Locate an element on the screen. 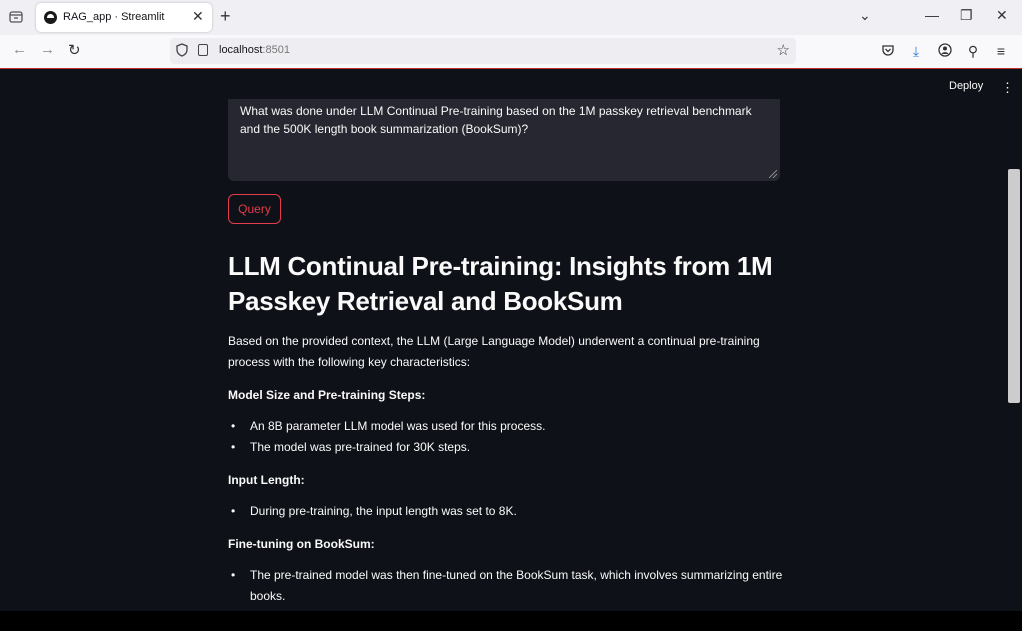 The image size is (1022, 631). bottom-black-strip is located at coordinates (511, 621).